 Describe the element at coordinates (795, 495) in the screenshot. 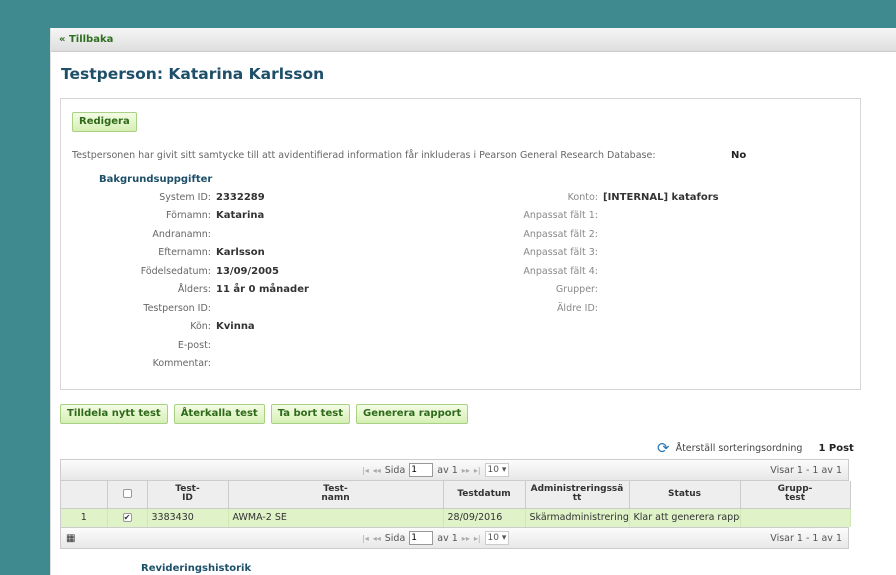

I see `col-group-test: Grupp- test` at that location.